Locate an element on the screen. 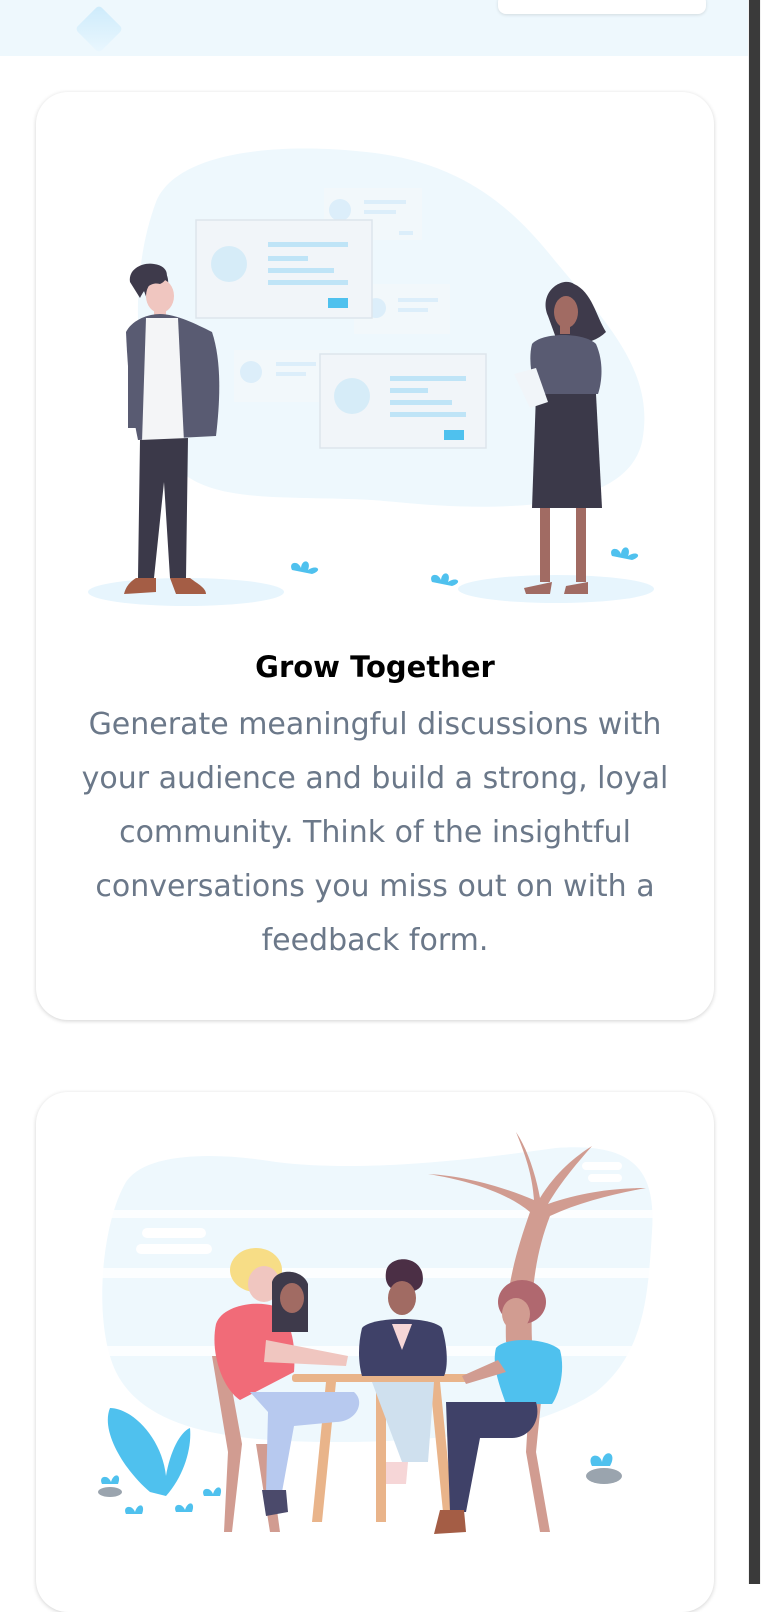 The height and width of the screenshot is (1612, 761). top-header-band is located at coordinates (374, 28).